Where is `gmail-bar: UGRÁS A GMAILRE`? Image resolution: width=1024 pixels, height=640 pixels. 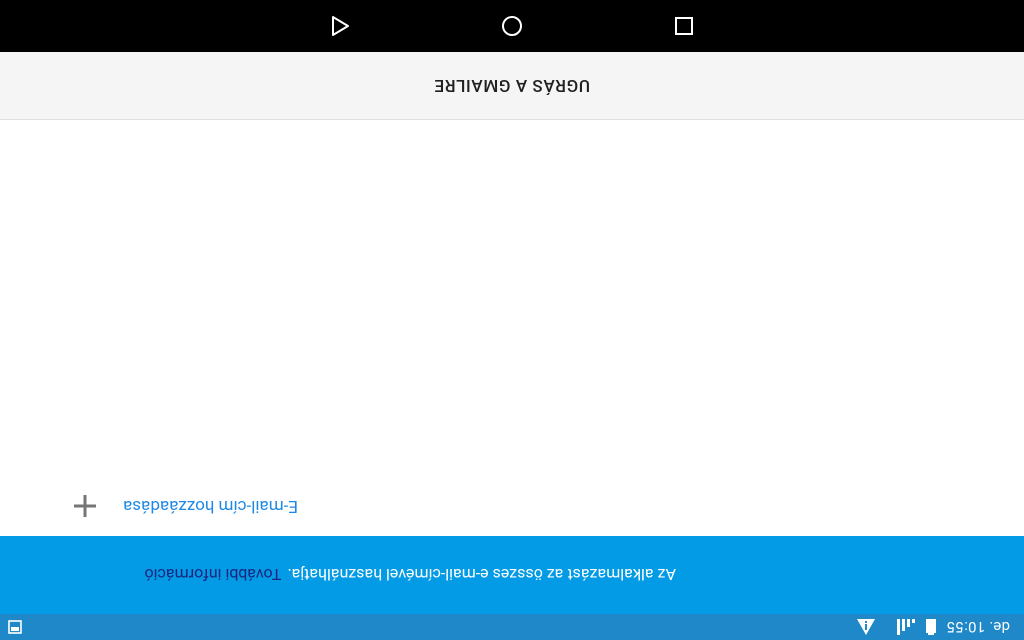 gmail-bar: UGRÁS A GMAILRE is located at coordinates (512, 86).